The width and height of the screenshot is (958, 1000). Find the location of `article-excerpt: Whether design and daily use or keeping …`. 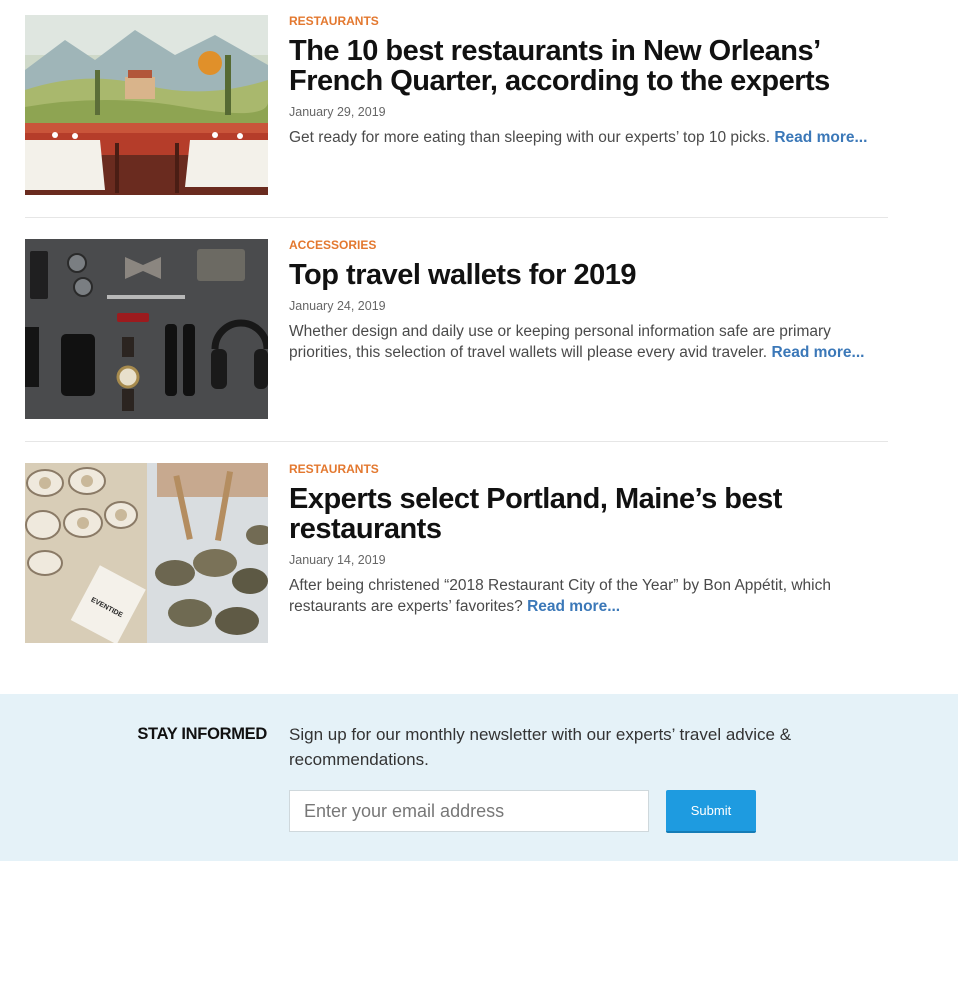

article-excerpt: Whether design and daily use or keeping … is located at coordinates (588, 342).